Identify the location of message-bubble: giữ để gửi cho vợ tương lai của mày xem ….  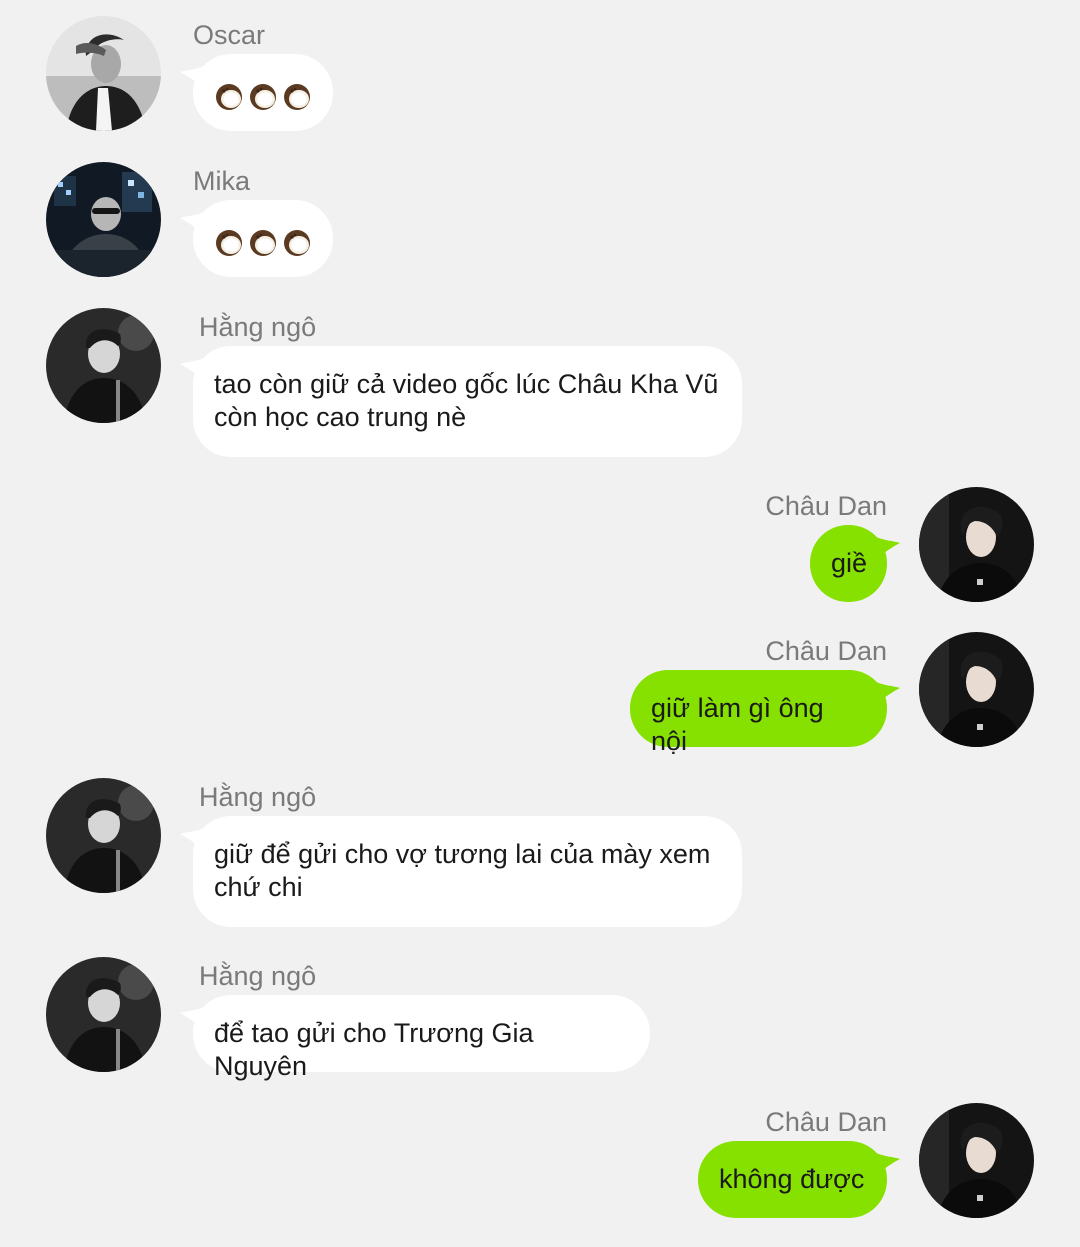
(467, 871).